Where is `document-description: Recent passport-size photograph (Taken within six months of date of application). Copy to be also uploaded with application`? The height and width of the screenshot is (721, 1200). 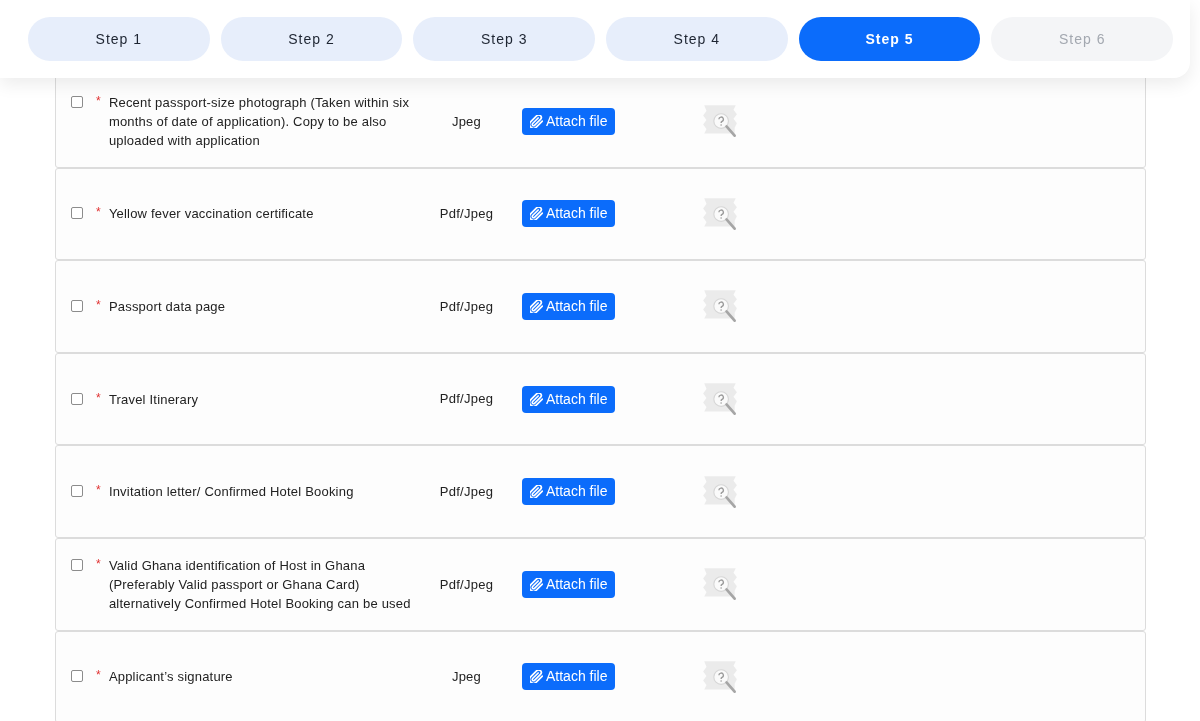
document-description: Recent passport-size photograph (Taken within six months of date of application). Copy to be also uploaded with application is located at coordinates (259, 121).